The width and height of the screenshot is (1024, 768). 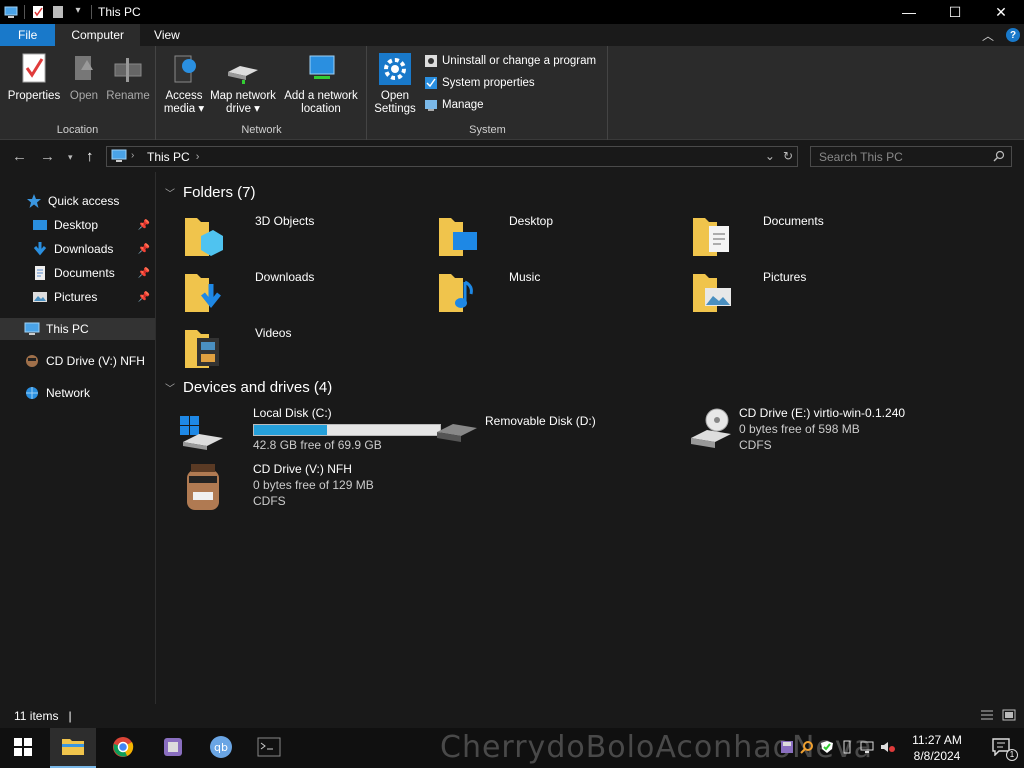 I want to click on chevron-down-icon: ▾, so click(x=78, y=12).